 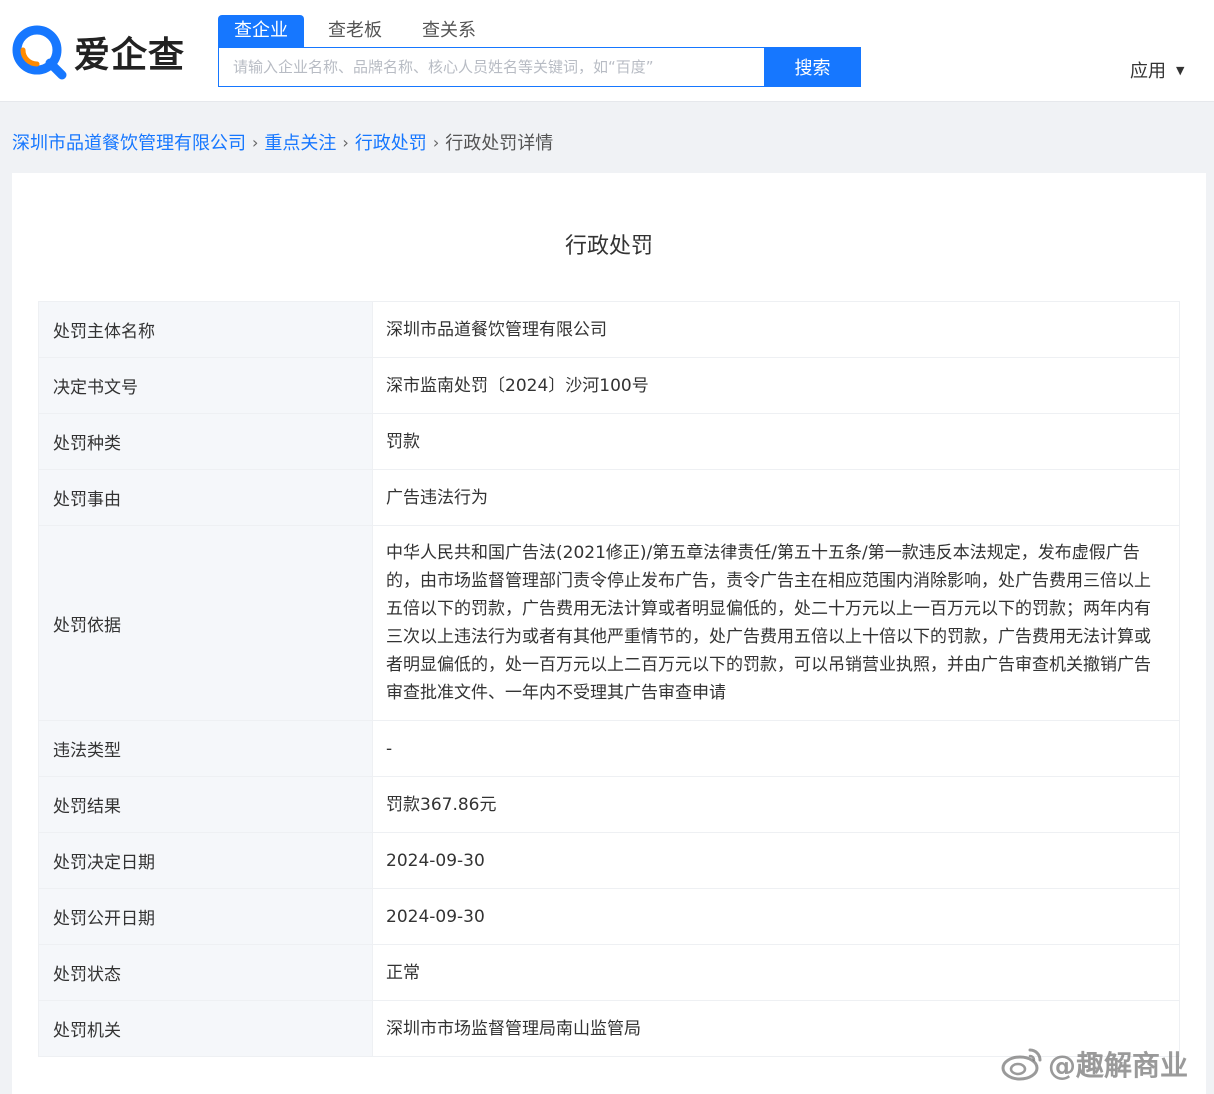 What do you see at coordinates (1118, 1065) in the screenshot?
I see `watermark-text: @趣解商业` at bounding box center [1118, 1065].